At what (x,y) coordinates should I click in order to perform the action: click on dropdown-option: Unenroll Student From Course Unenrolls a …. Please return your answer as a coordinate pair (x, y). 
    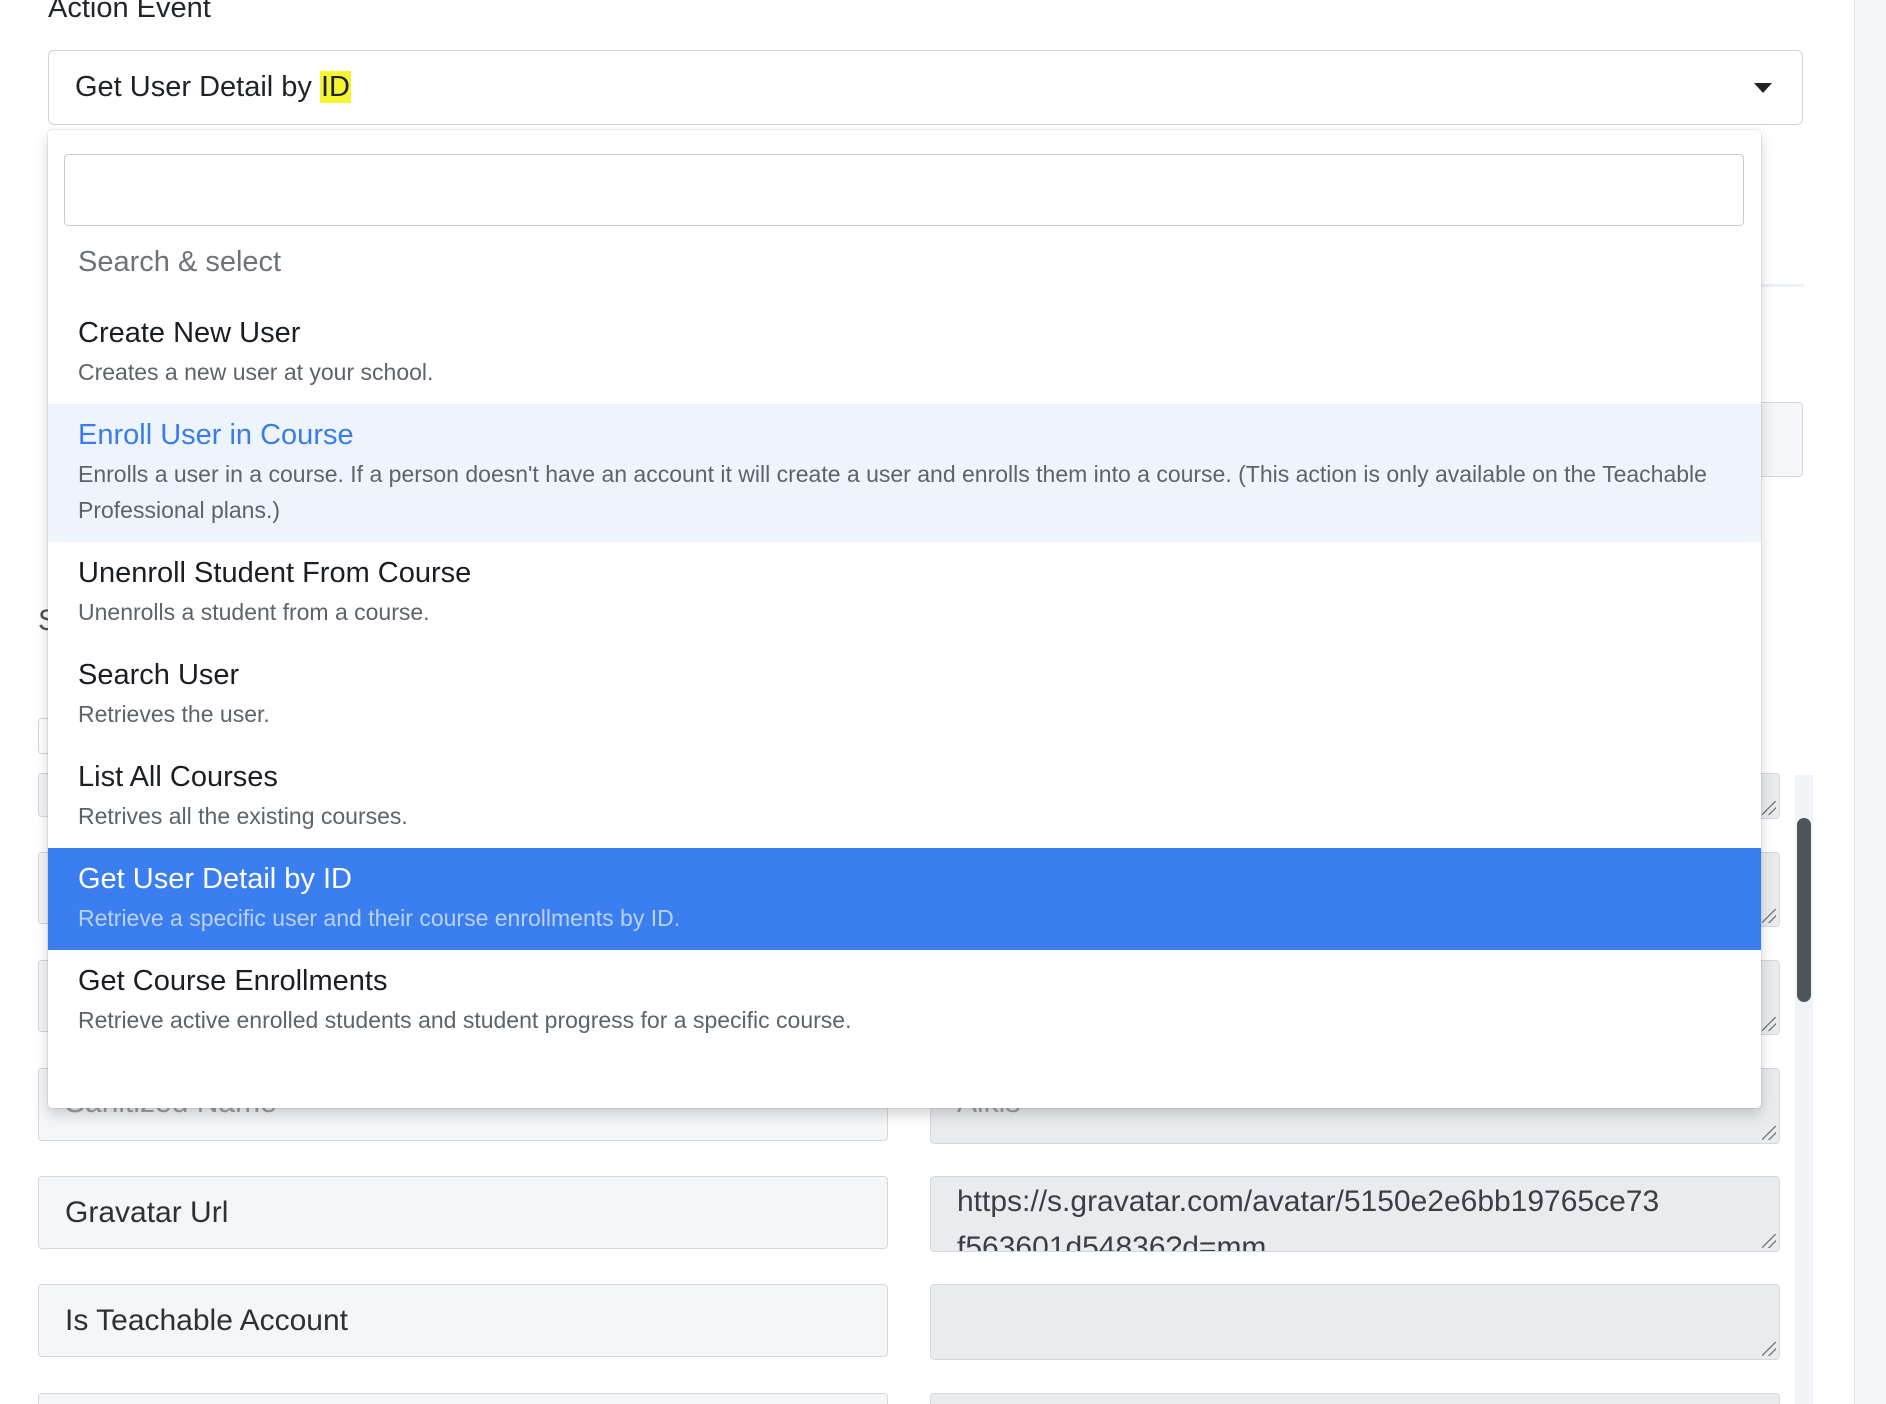
    Looking at the image, I should click on (904, 593).